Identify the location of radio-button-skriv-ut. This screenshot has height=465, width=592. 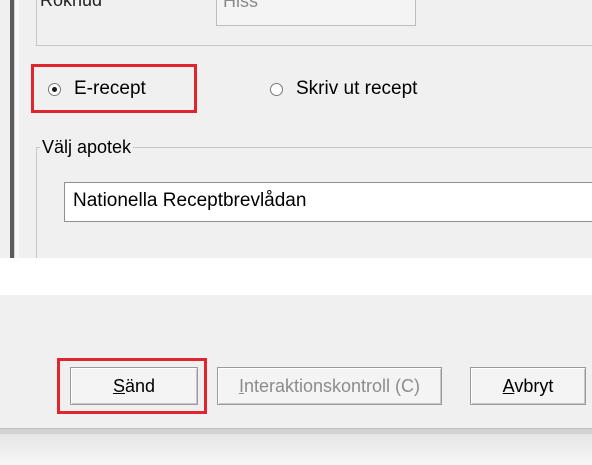
(276, 89).